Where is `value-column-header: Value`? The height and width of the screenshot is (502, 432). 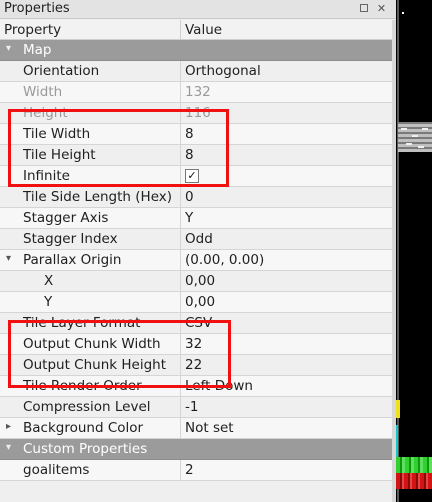
value-column-header: Value is located at coordinates (203, 30).